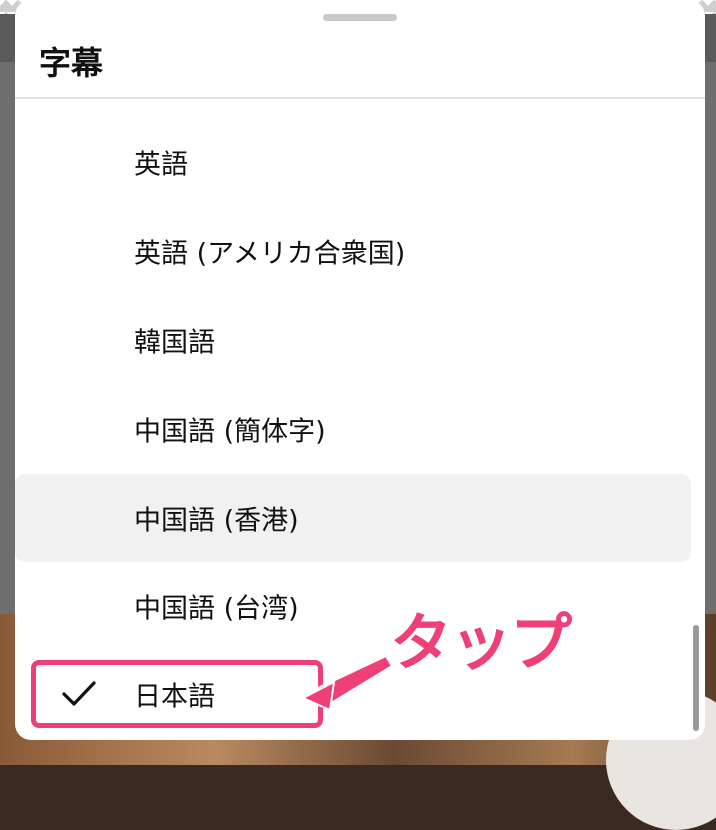 The height and width of the screenshot is (830, 716). Describe the element at coordinates (353, 606) in the screenshot. I see `subtitle-option-chinese-taiwan: 中国語 (台湾)` at that location.